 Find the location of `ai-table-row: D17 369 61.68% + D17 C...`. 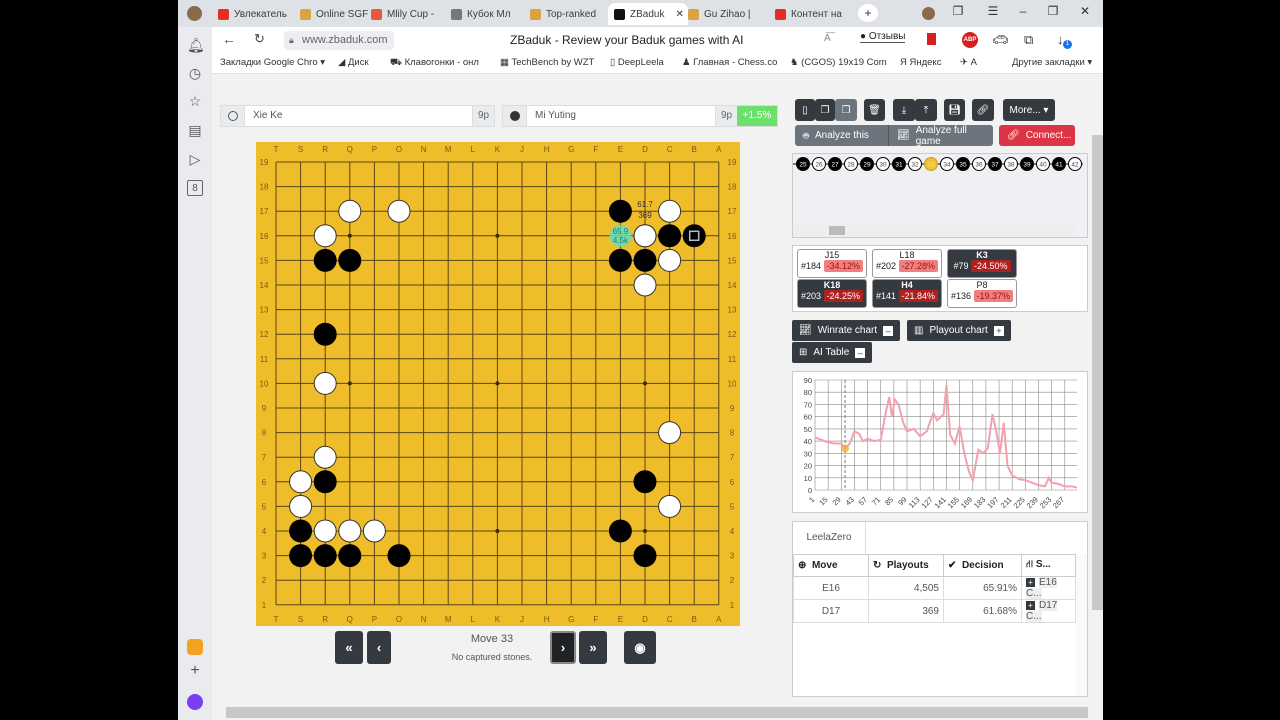

ai-table-row: D17 369 61.68% + D17 C... is located at coordinates (934, 611).